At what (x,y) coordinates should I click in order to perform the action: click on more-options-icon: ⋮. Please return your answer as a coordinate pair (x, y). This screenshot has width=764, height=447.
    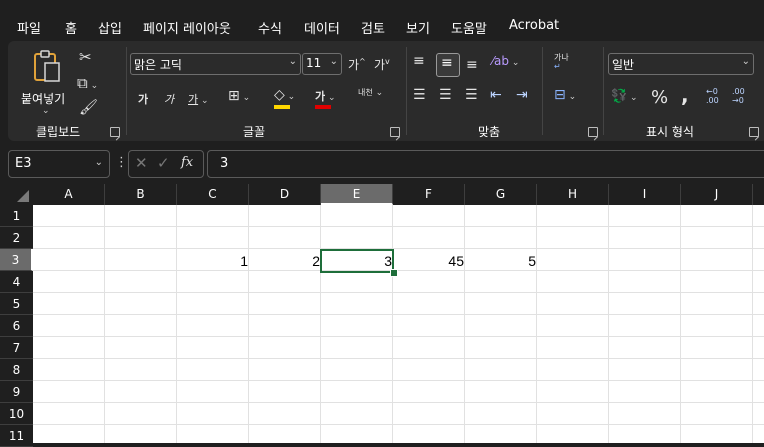
    Looking at the image, I should click on (121, 162).